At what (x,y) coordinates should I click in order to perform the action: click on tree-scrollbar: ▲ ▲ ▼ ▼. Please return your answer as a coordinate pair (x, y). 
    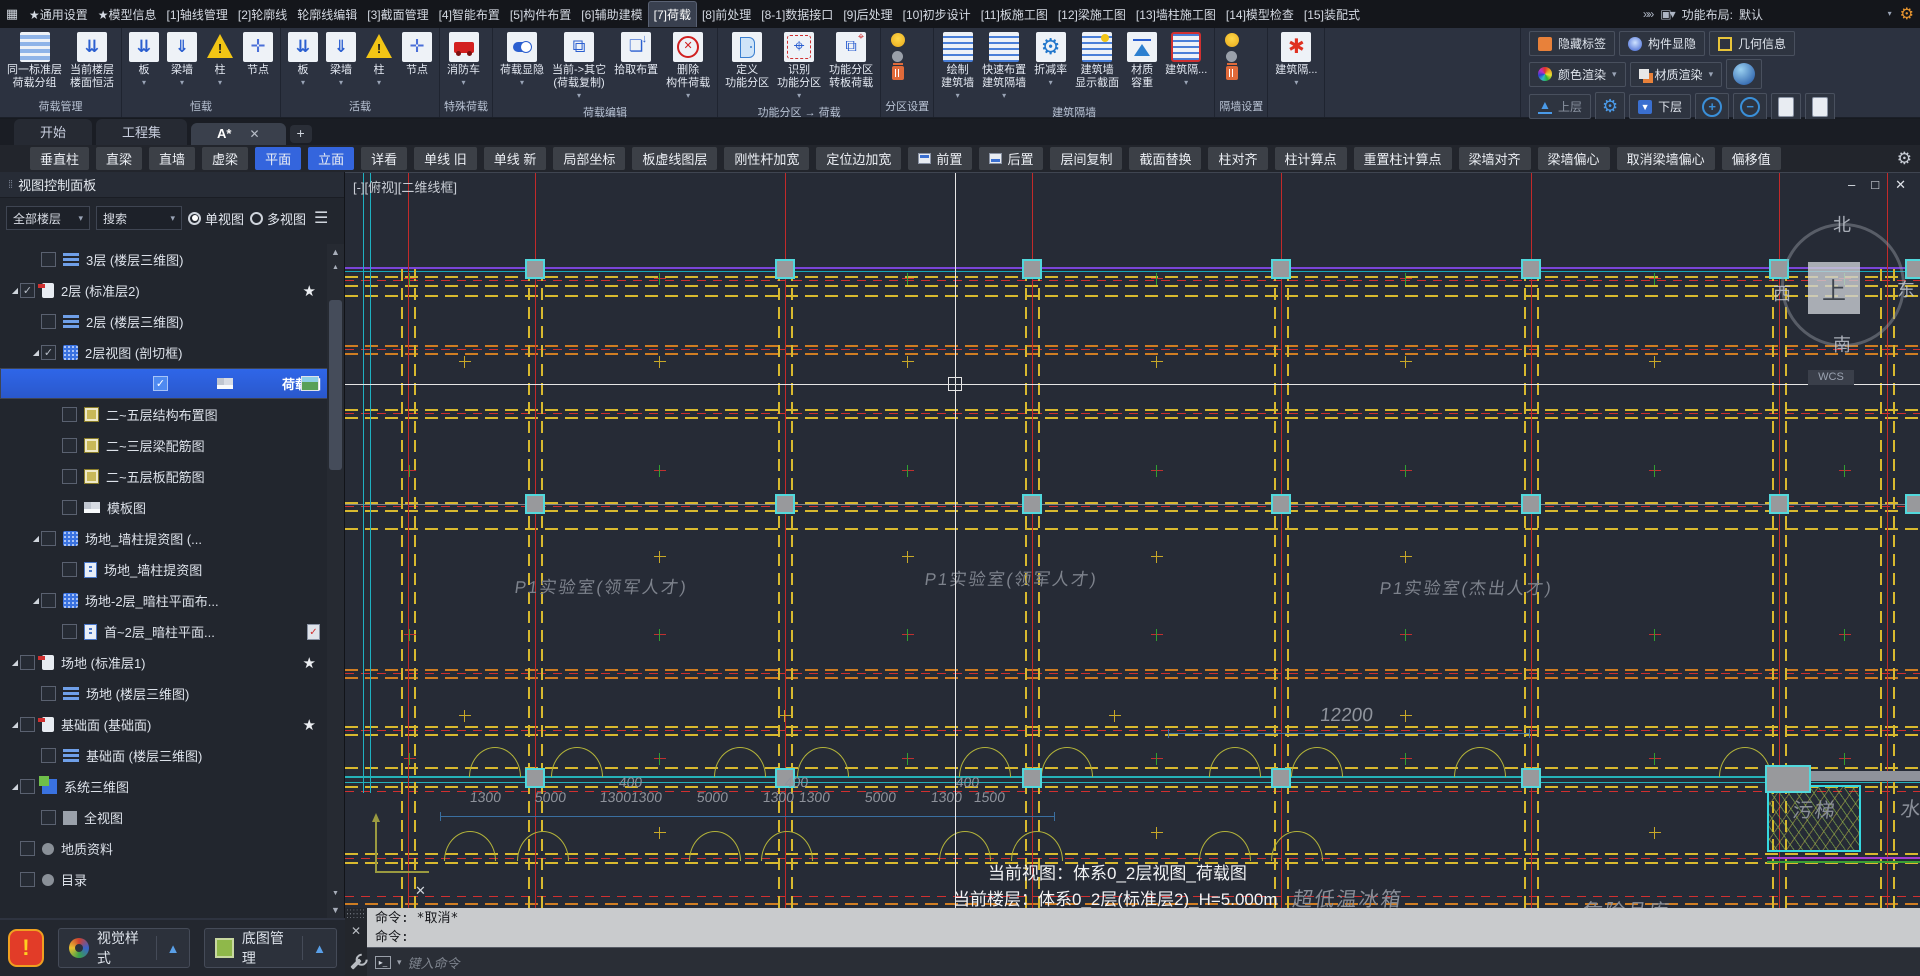
    Looking at the image, I should click on (335, 581).